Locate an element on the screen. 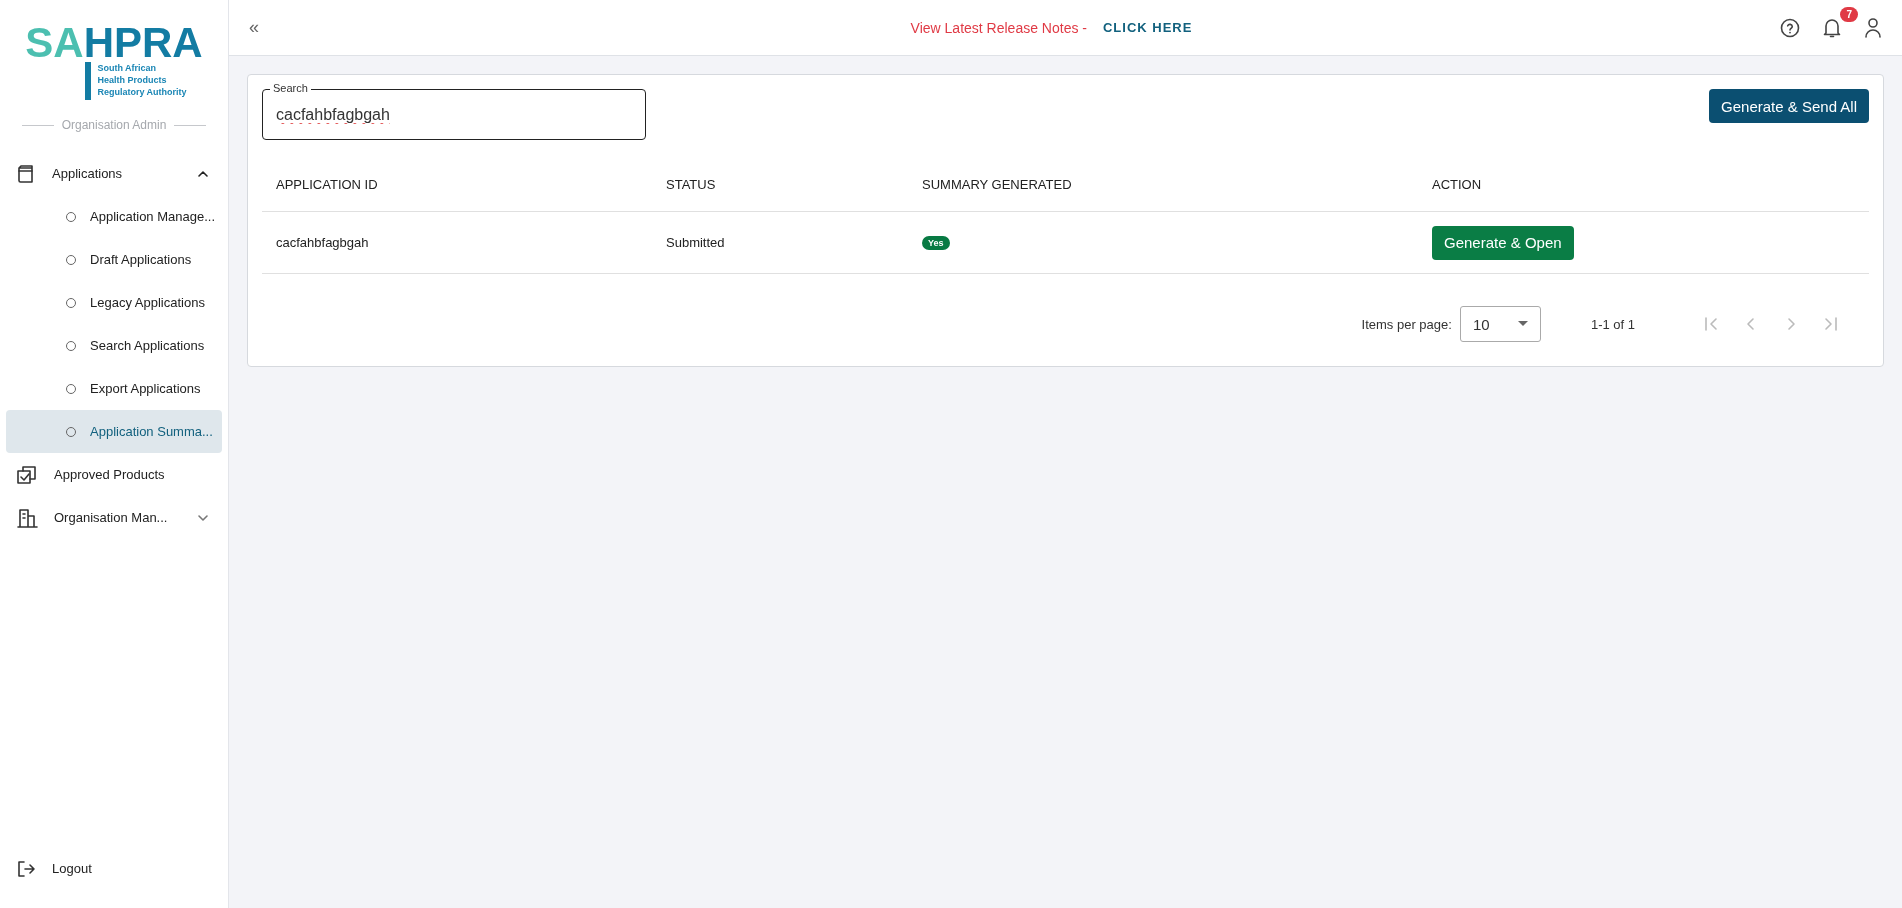  logout-item: Logout is located at coordinates (114, 868).